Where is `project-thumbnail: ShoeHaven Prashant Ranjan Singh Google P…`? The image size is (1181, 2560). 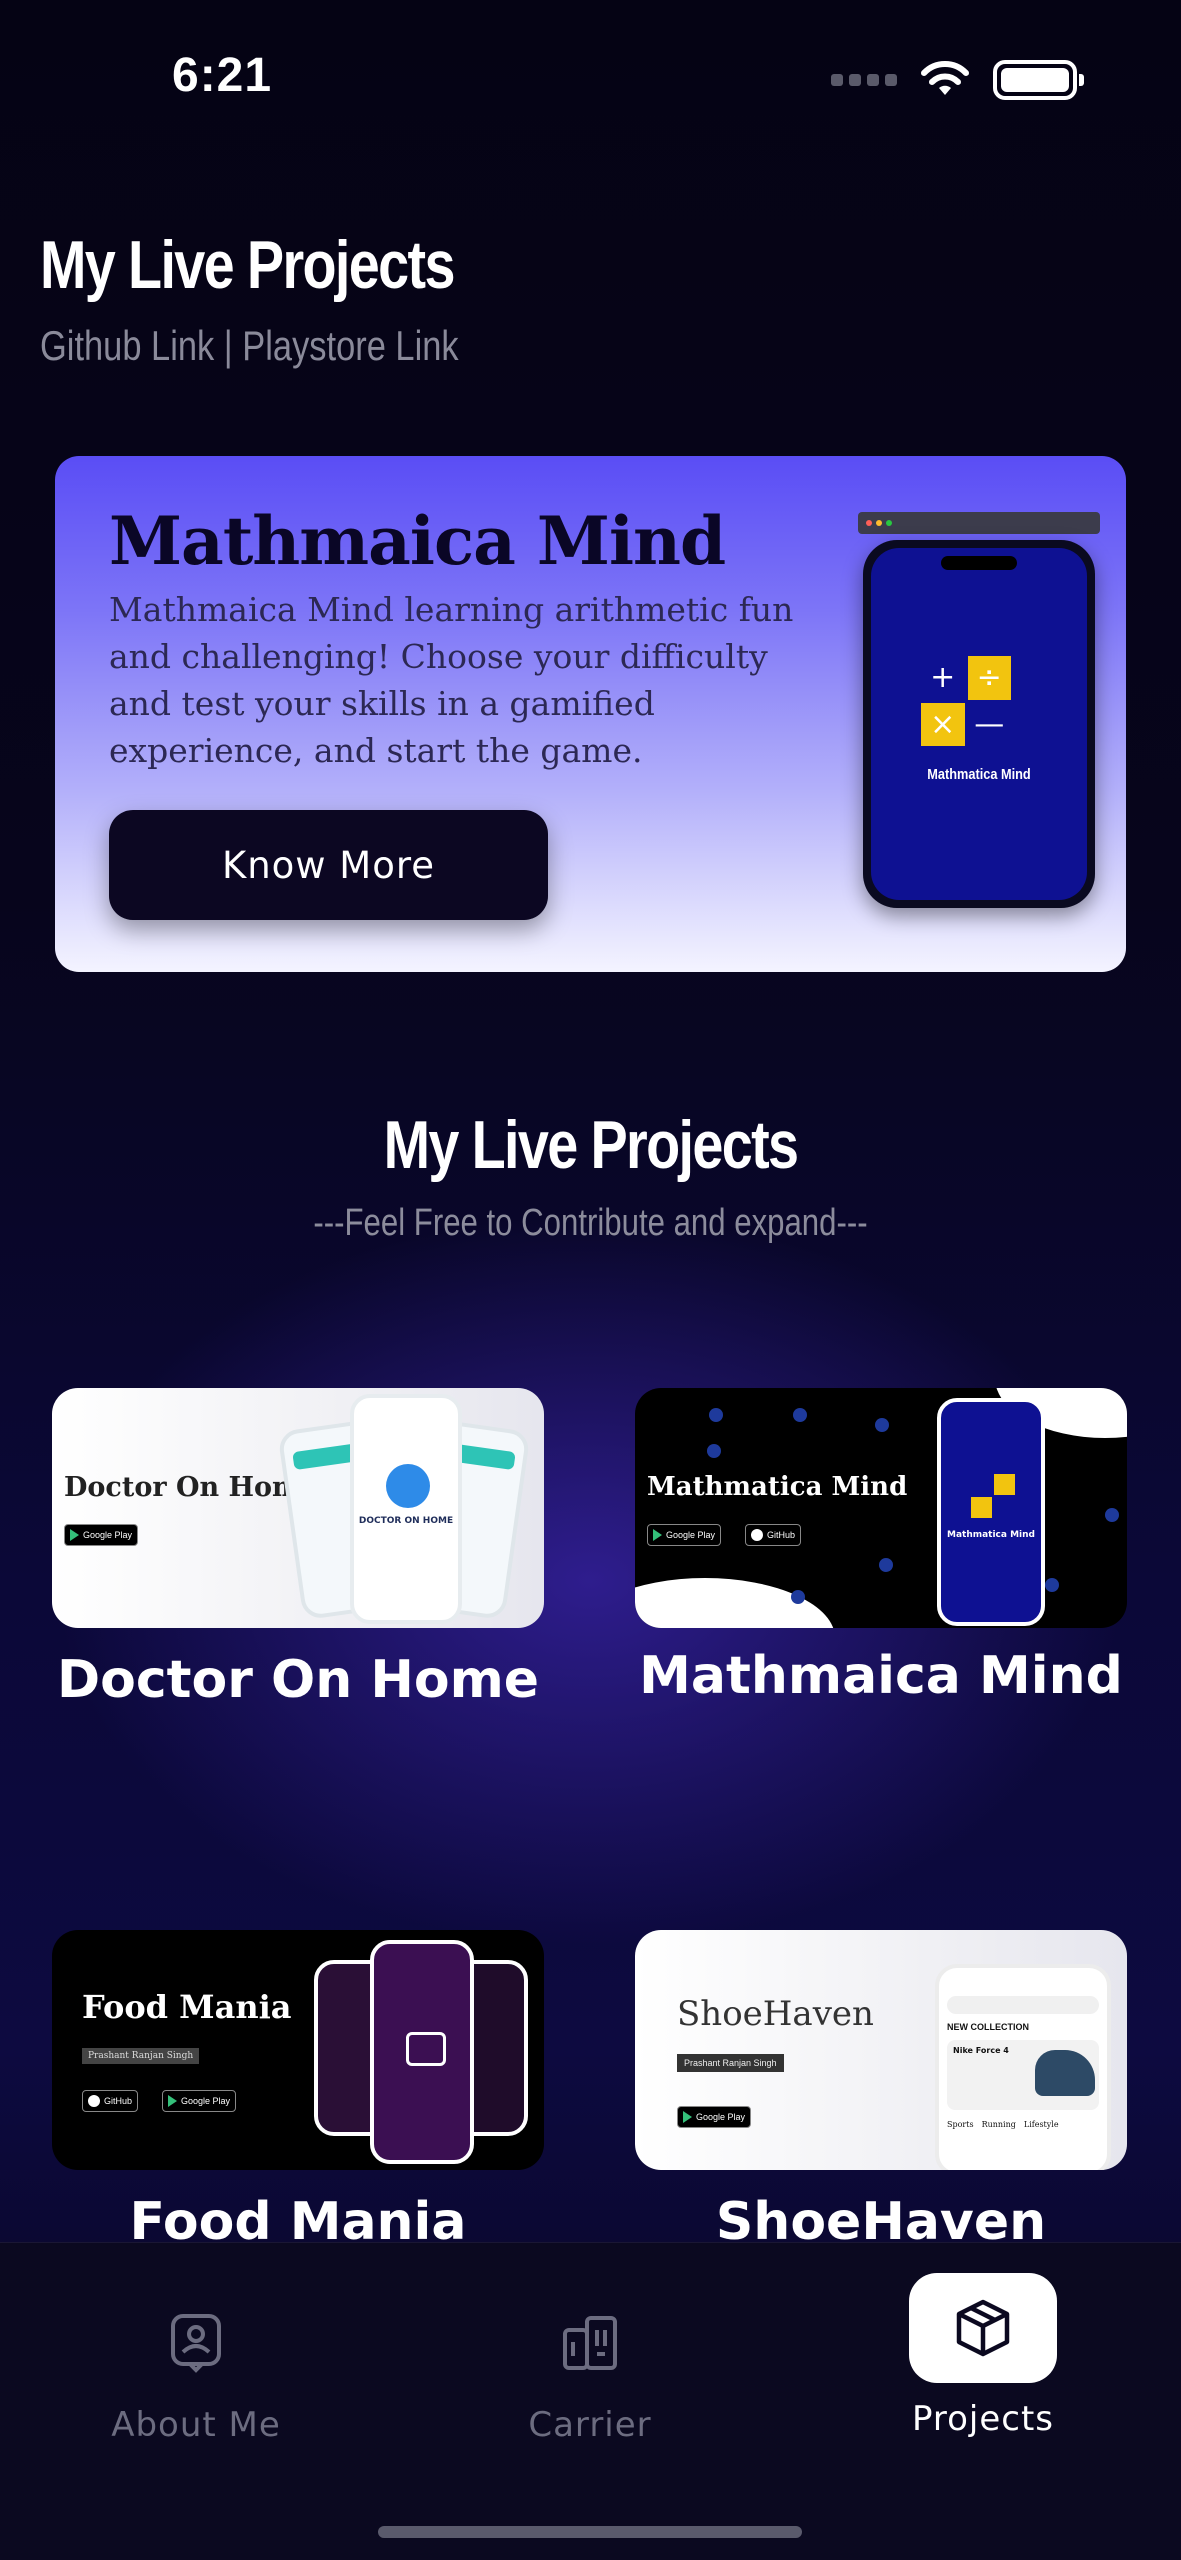 project-thumbnail: ShoeHaven Prashant Ranjan Singh Google P… is located at coordinates (881, 2050).